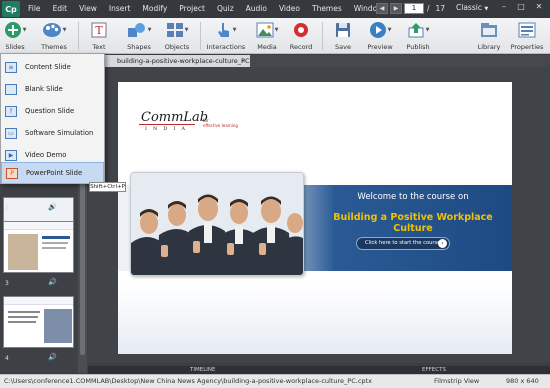 The image size is (550, 388). What do you see at coordinates (11, 67) in the screenshot?
I see `content-slide-icon: ≡` at bounding box center [11, 67].